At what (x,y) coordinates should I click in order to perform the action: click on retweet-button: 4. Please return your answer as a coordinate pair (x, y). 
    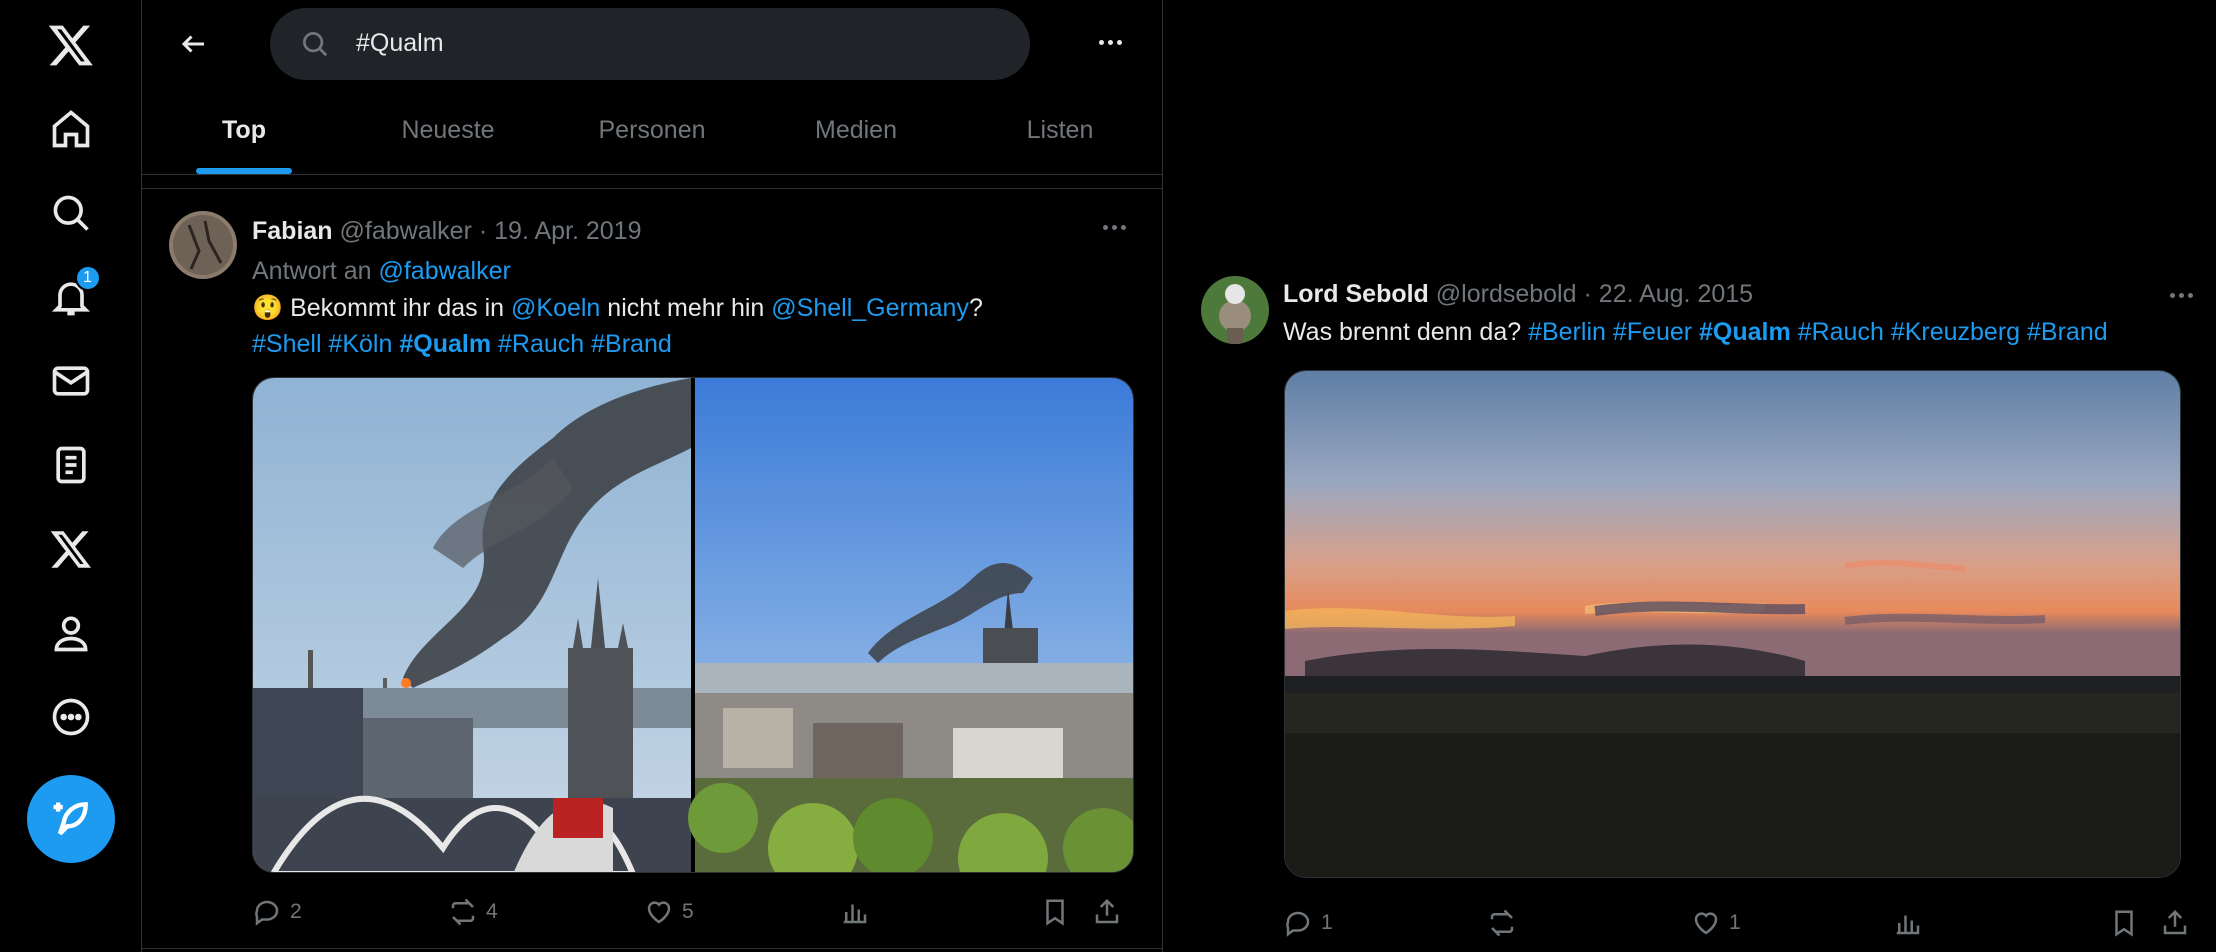
    Looking at the image, I should click on (473, 912).